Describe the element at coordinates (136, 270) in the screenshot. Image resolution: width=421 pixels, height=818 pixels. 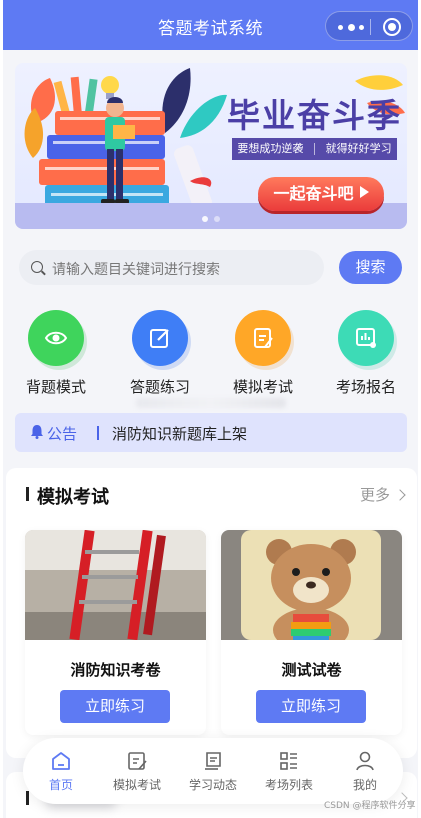
I see `search-placeholder: 请输入题目关键词进行搜索` at that location.